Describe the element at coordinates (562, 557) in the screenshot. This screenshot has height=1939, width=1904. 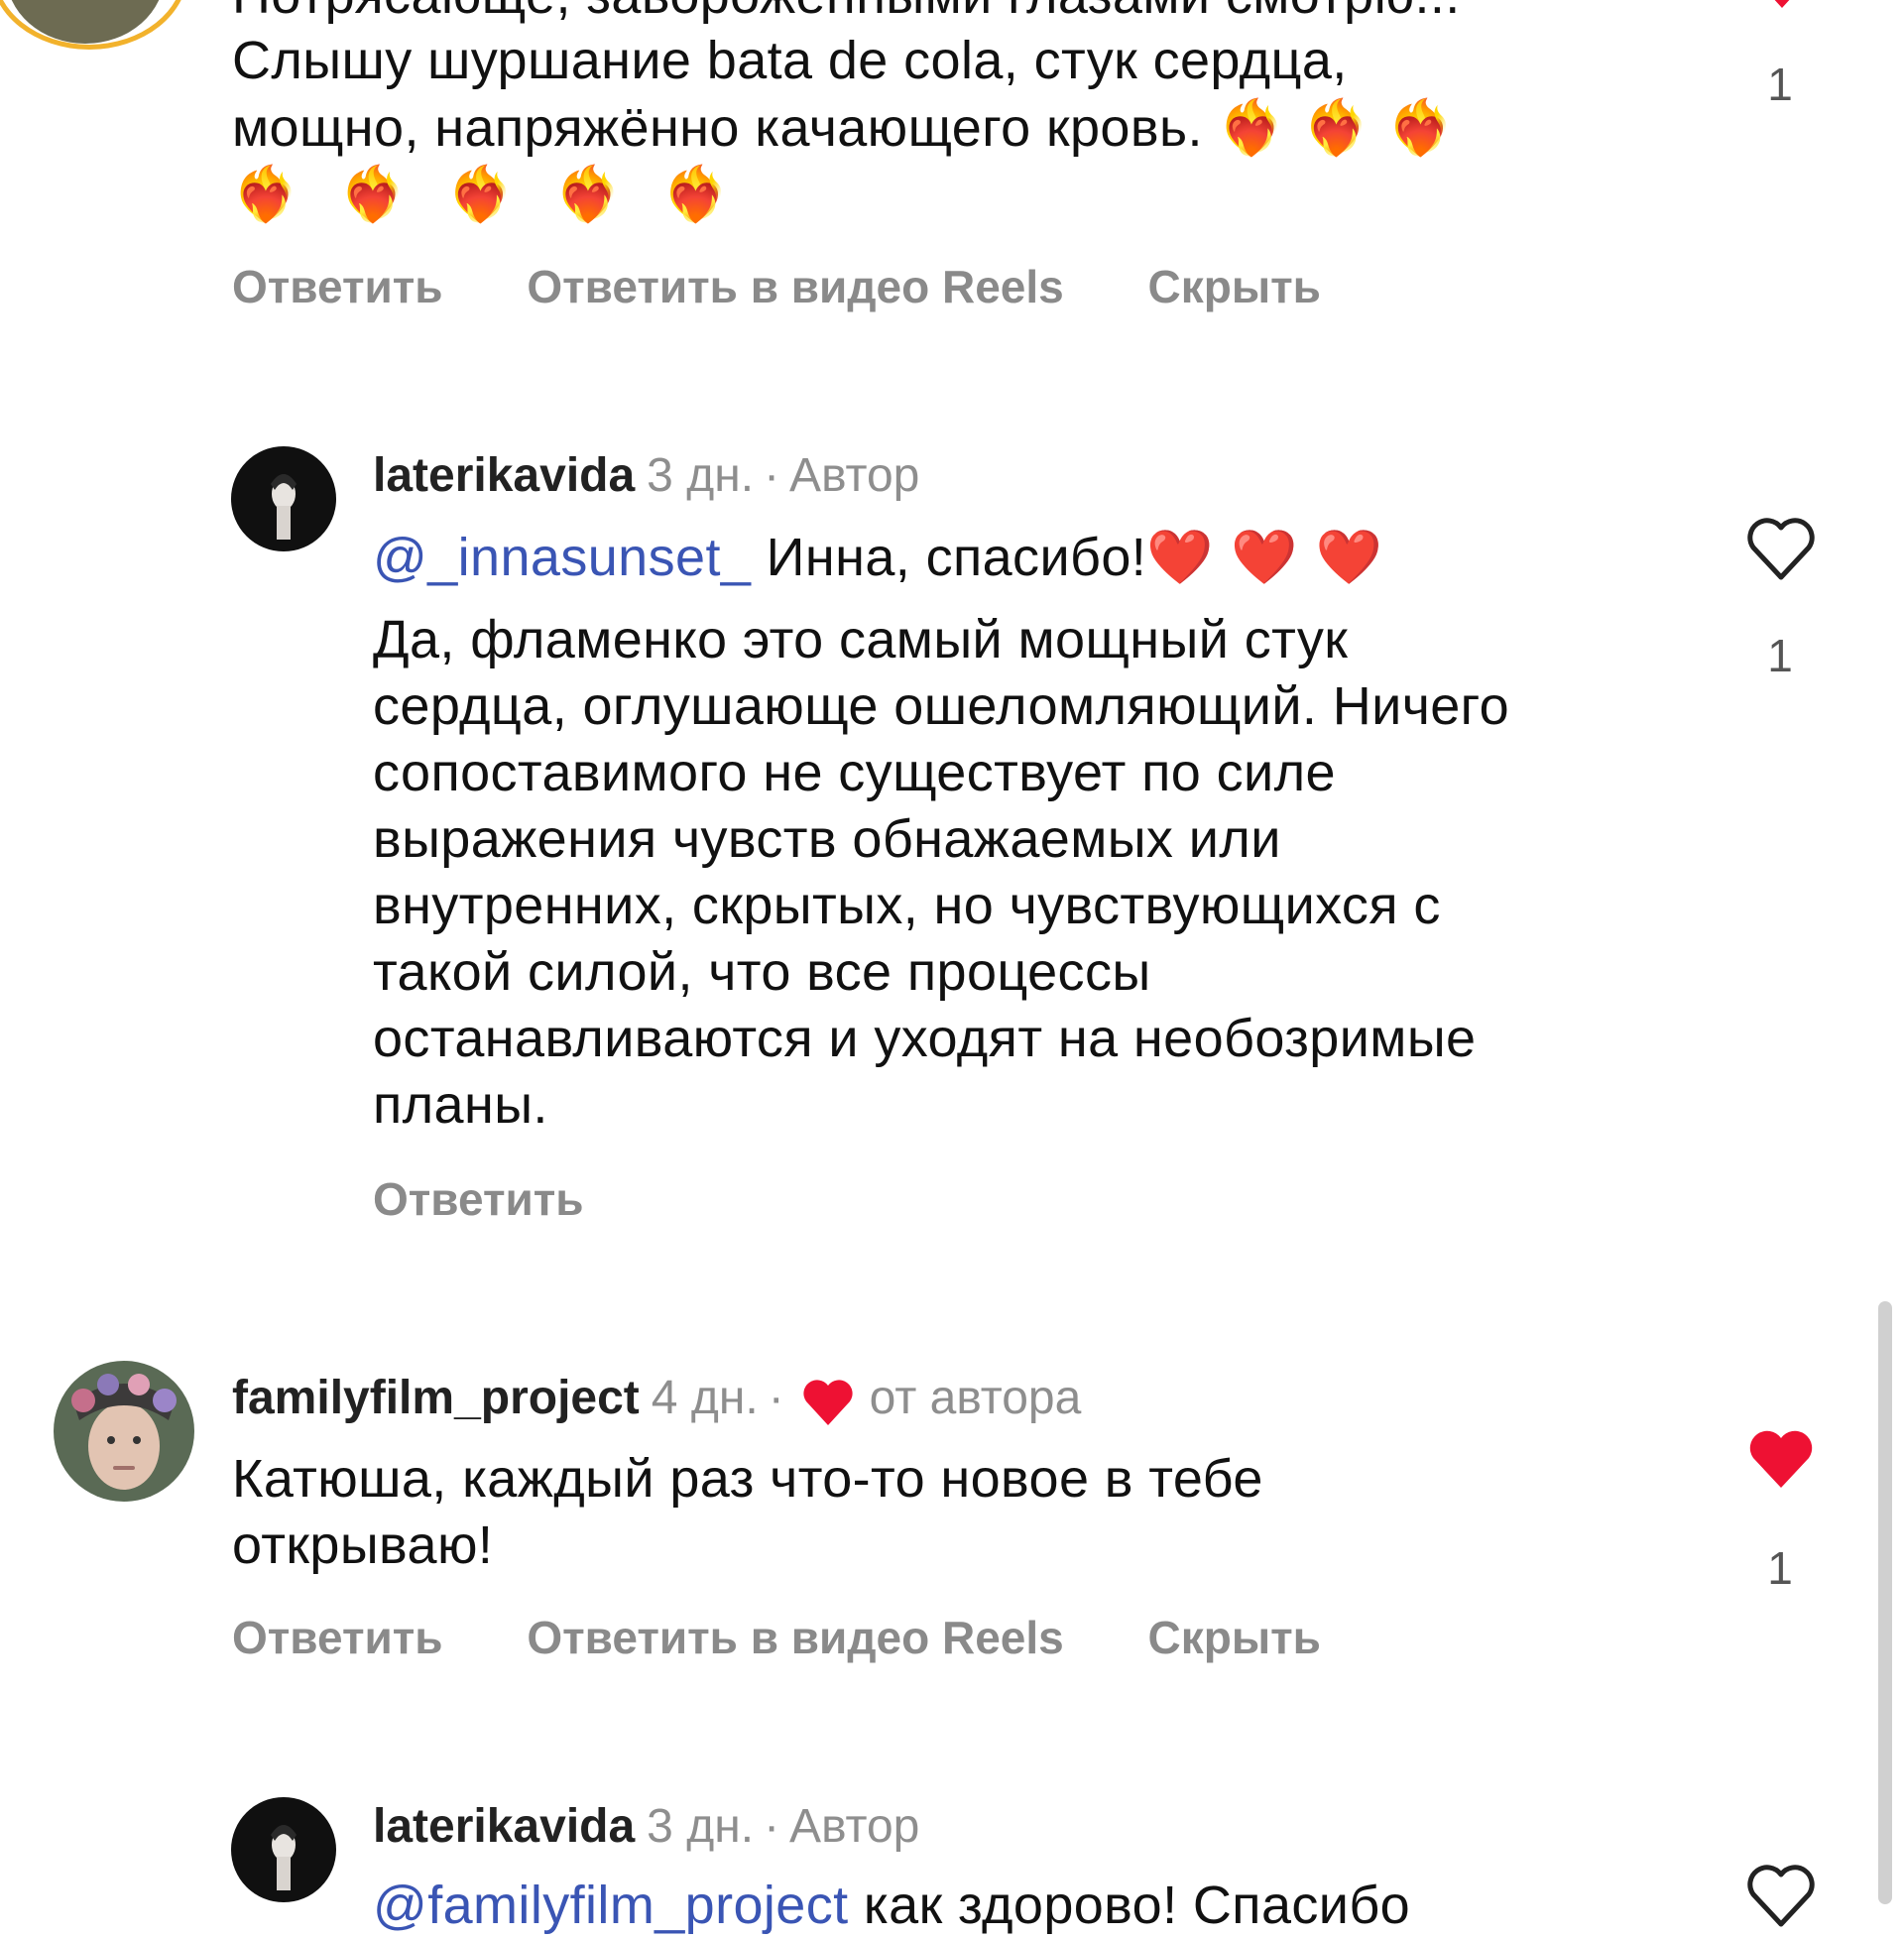
I see `mention-link: @_innasunset_` at that location.